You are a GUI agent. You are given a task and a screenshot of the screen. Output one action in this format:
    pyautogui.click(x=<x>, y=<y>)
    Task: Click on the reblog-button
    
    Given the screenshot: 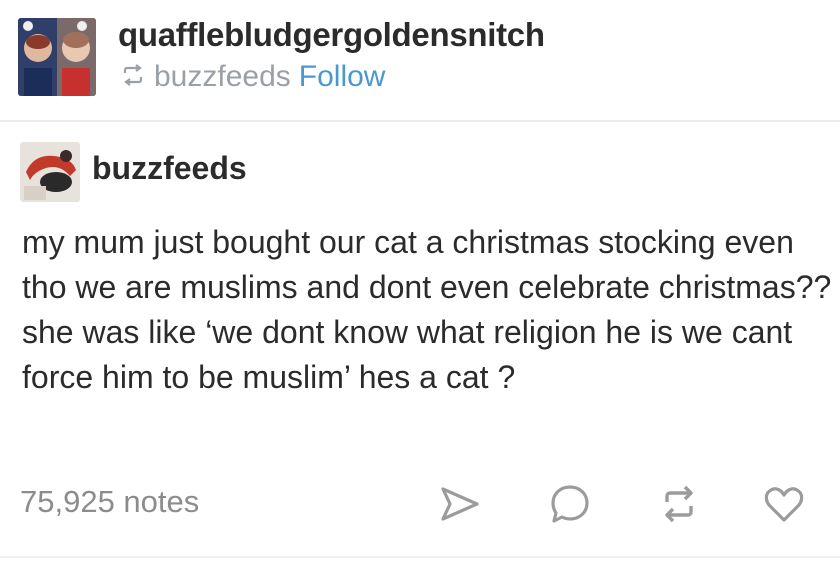 What is the action you would take?
    pyautogui.click(x=679, y=504)
    